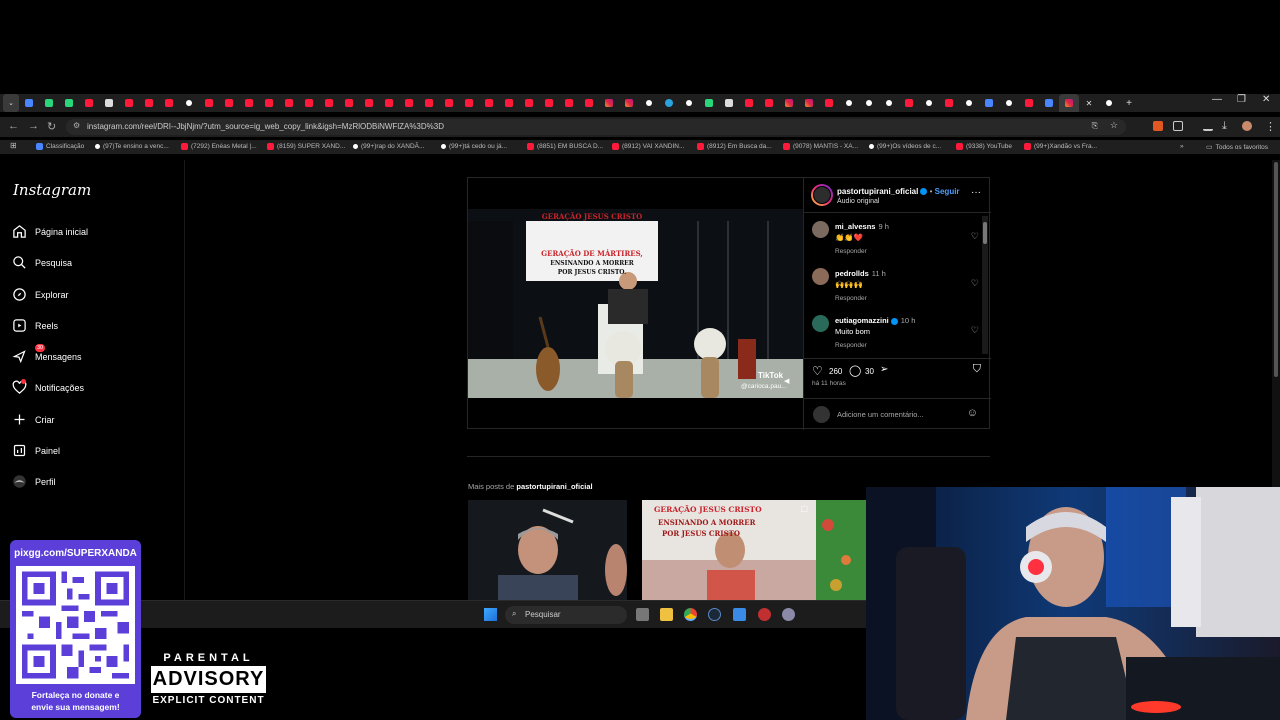  What do you see at coordinates (862, 320) in the screenshot?
I see `commenter-name: eutiagomazzini` at bounding box center [862, 320].